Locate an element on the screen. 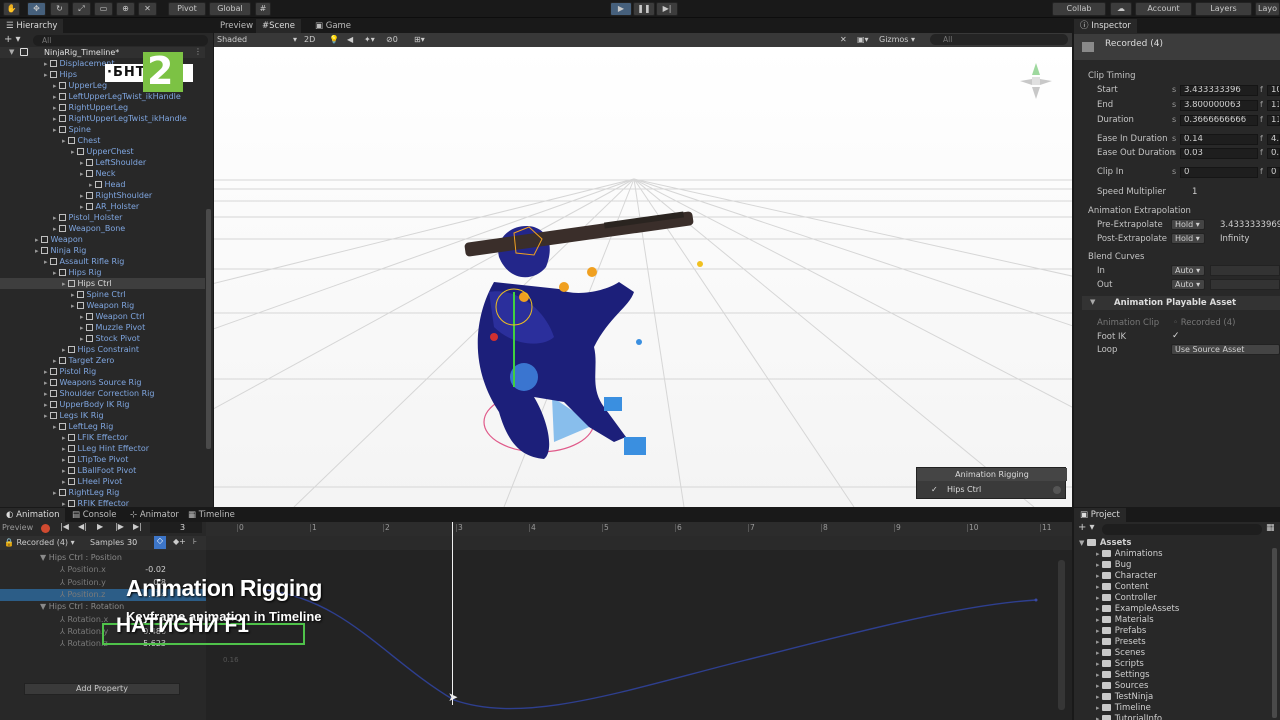 The height and width of the screenshot is (720, 1280). hierarchy-item: ▸ LLeg Hint Effector is located at coordinates (105, 448).